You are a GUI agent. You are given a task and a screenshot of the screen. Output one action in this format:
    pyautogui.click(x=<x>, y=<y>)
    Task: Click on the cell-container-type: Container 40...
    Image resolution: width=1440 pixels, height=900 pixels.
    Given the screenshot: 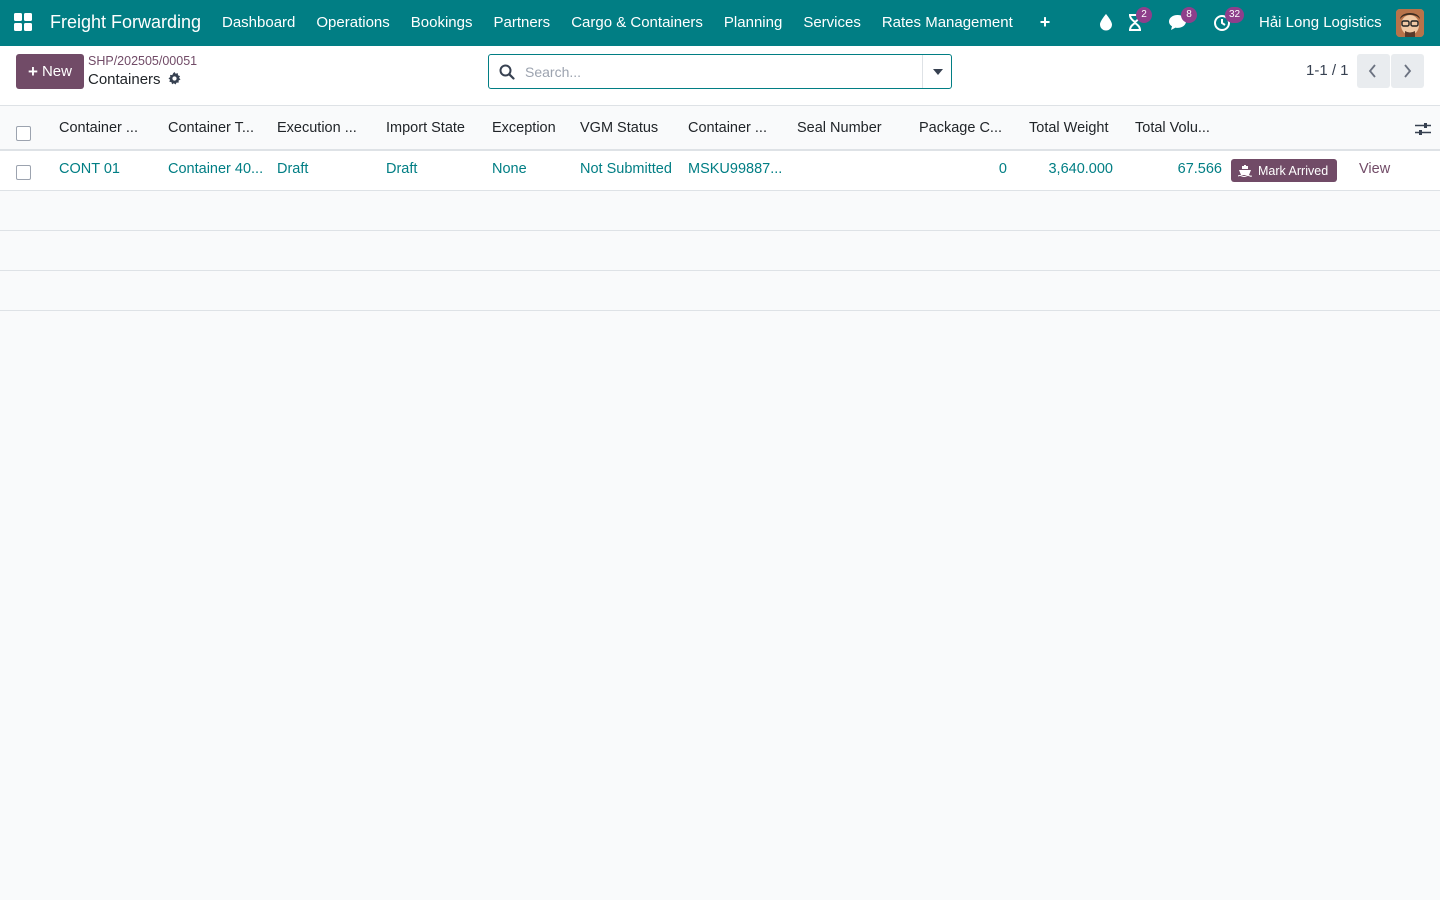 What is the action you would take?
    pyautogui.click(x=216, y=169)
    